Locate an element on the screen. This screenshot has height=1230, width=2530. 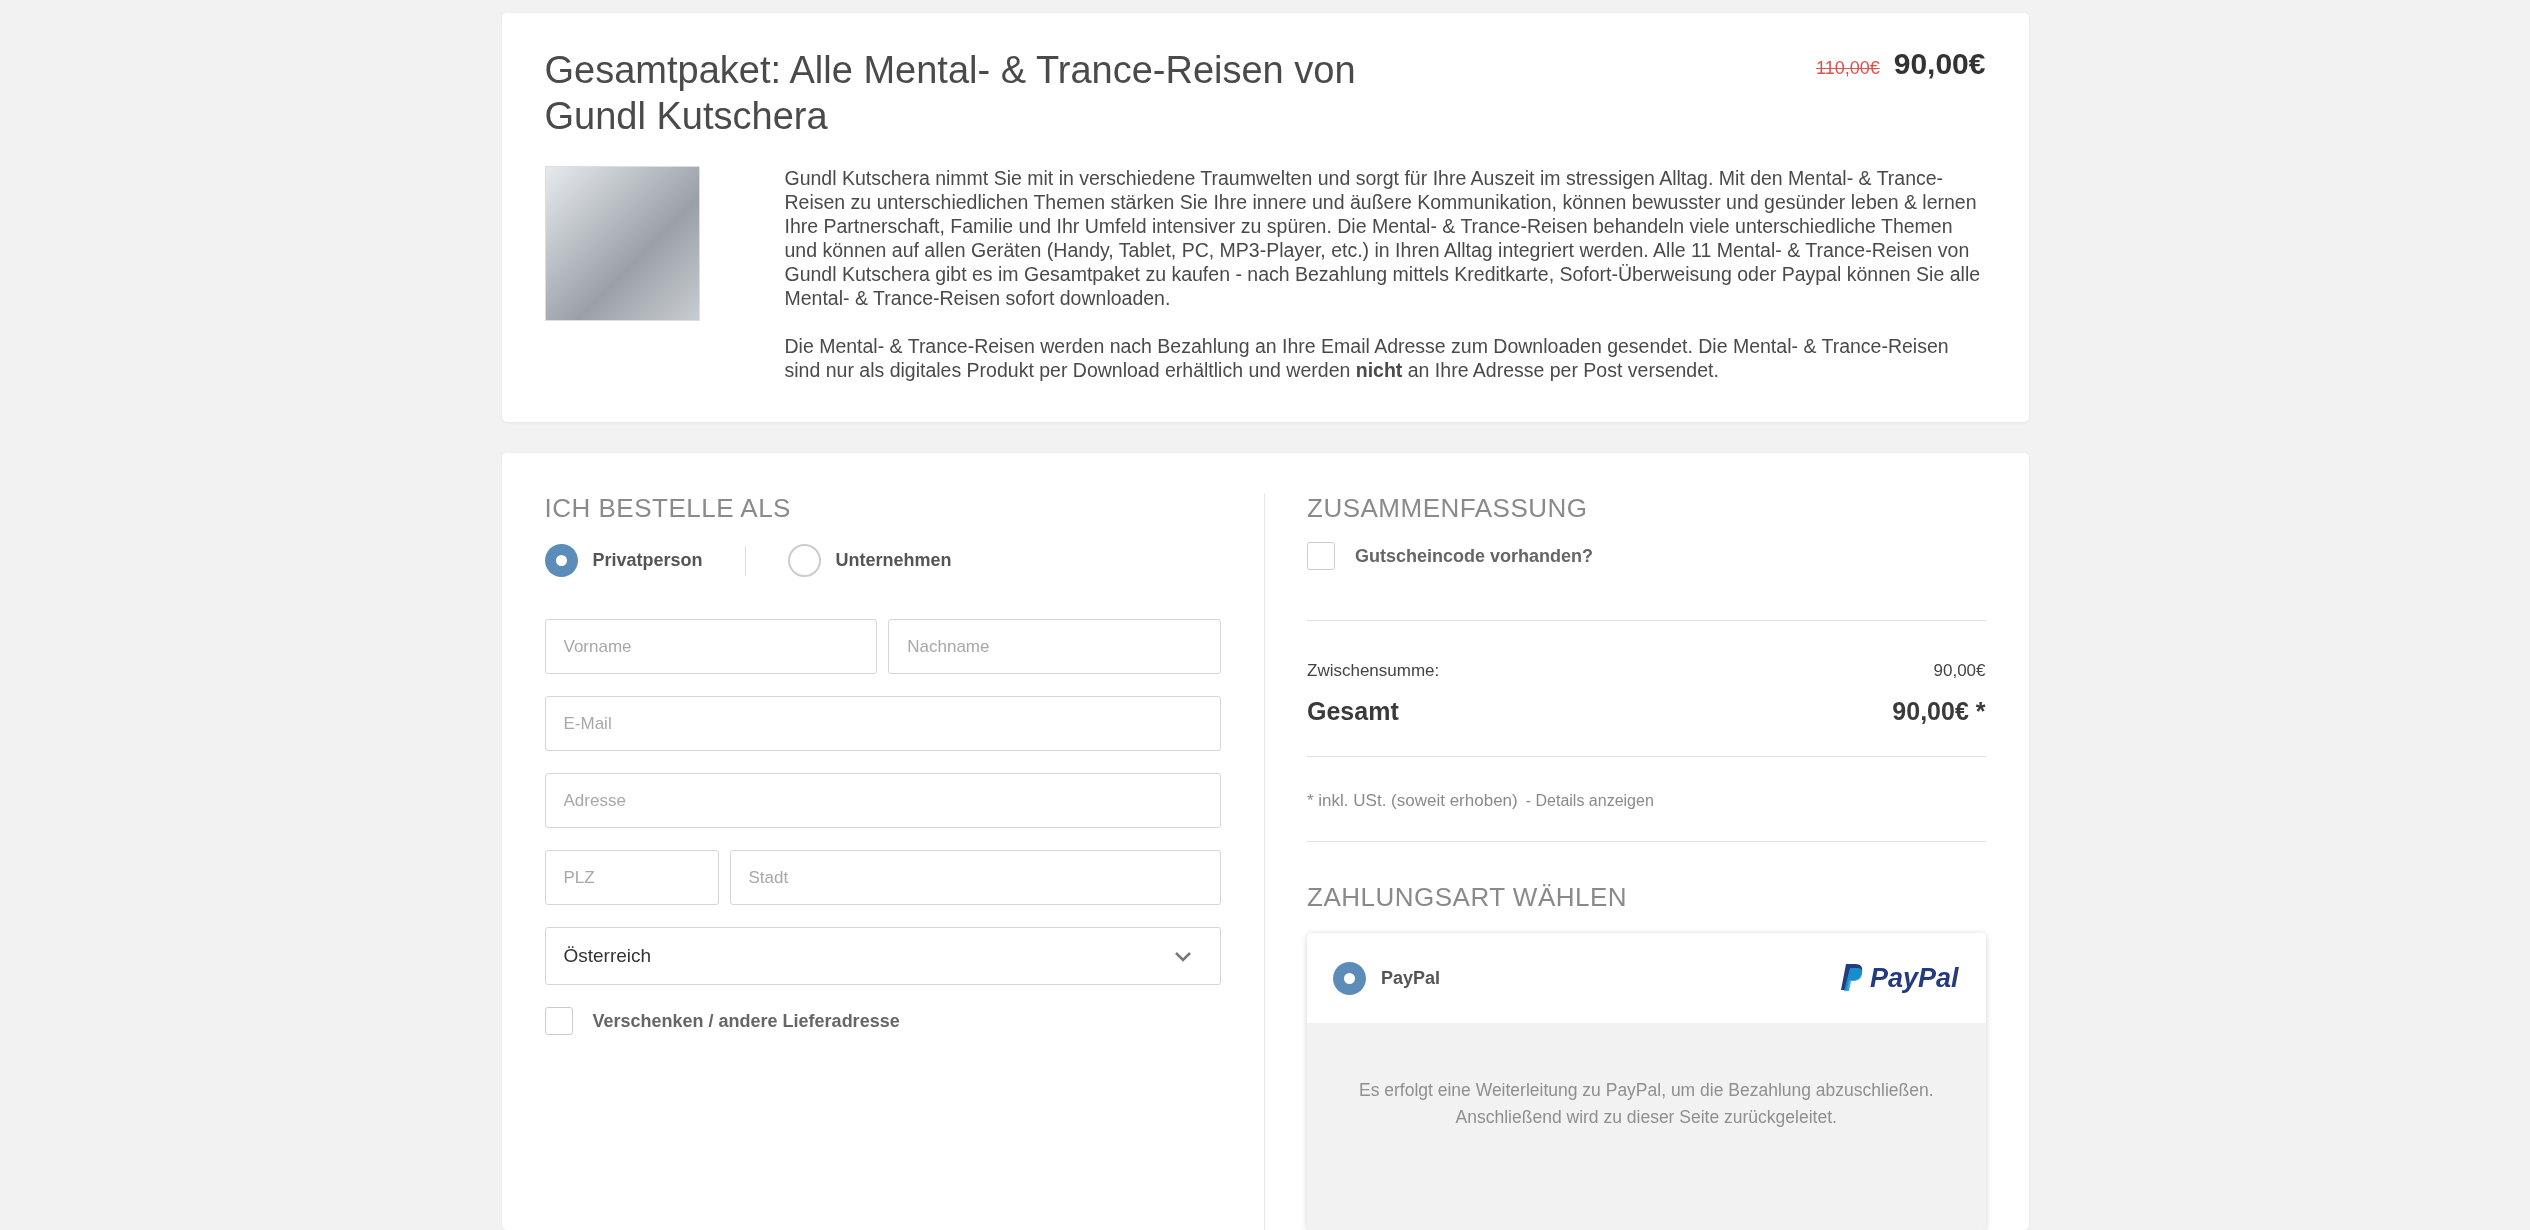
input-field: Stadt is located at coordinates (975, 877).